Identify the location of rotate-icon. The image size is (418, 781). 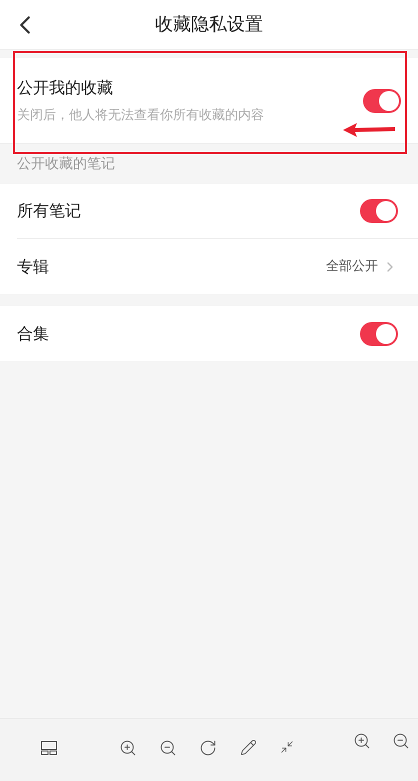
(208, 748).